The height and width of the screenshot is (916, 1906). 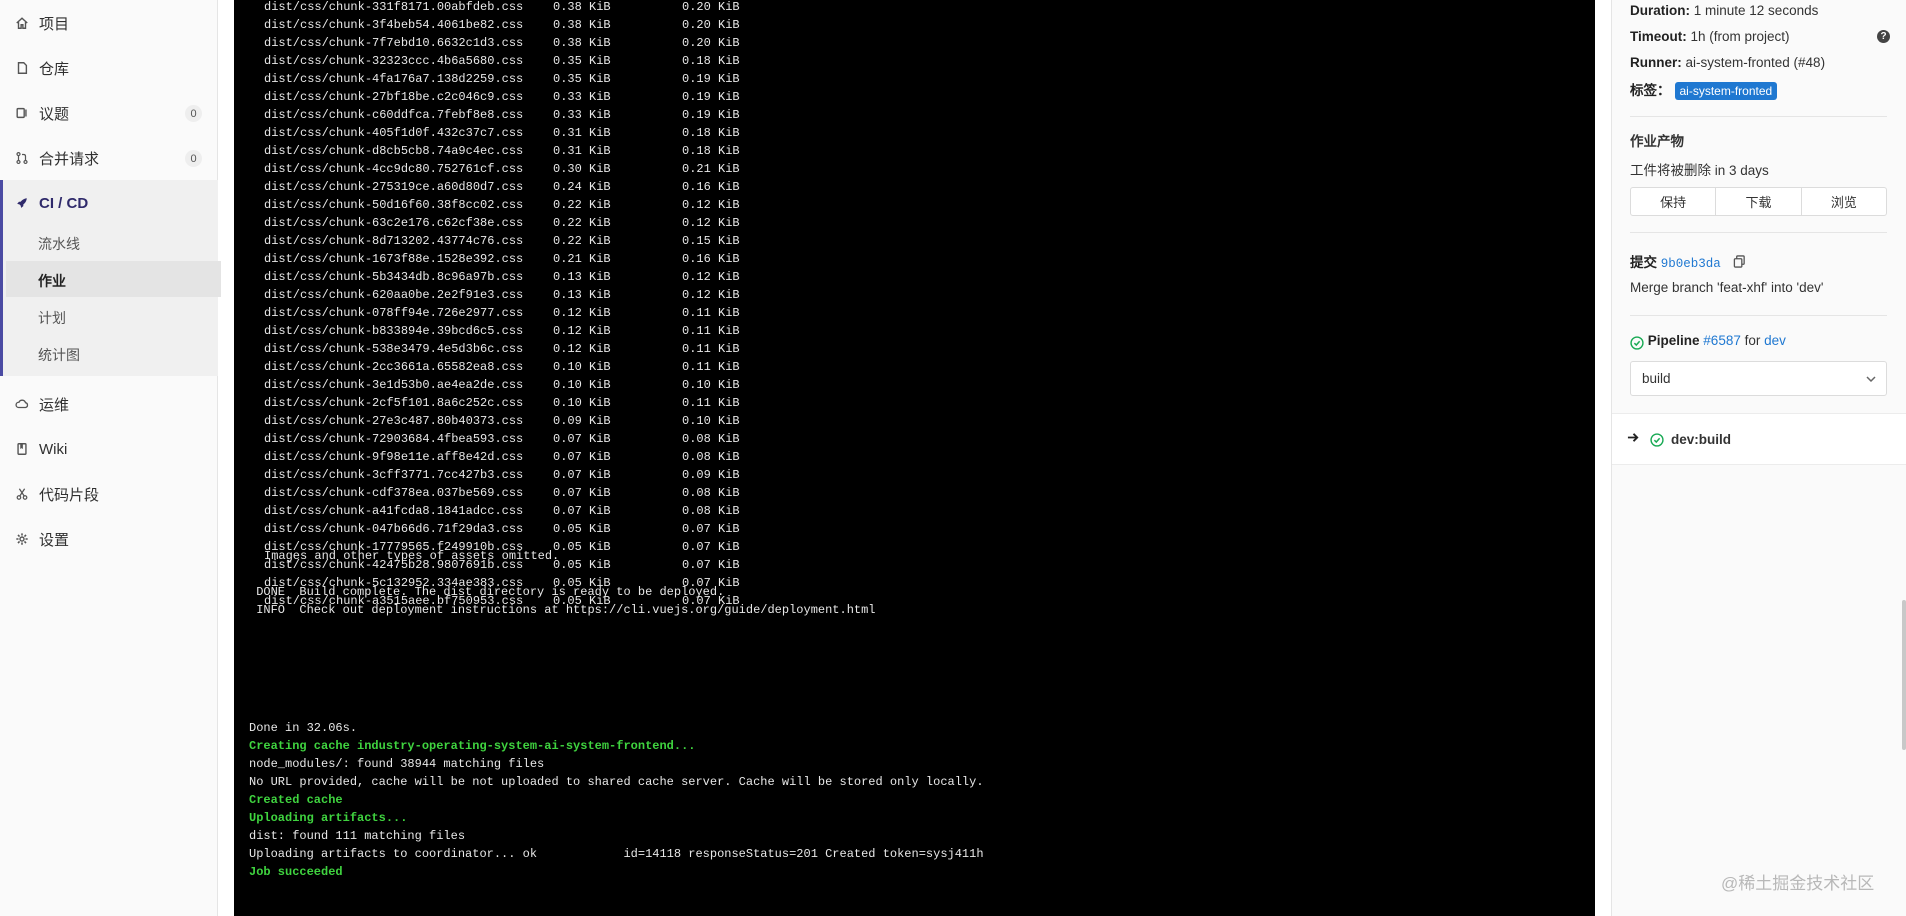 What do you see at coordinates (52, 281) in the screenshot?
I see `sidebar-subitem-jobs: 作业` at bounding box center [52, 281].